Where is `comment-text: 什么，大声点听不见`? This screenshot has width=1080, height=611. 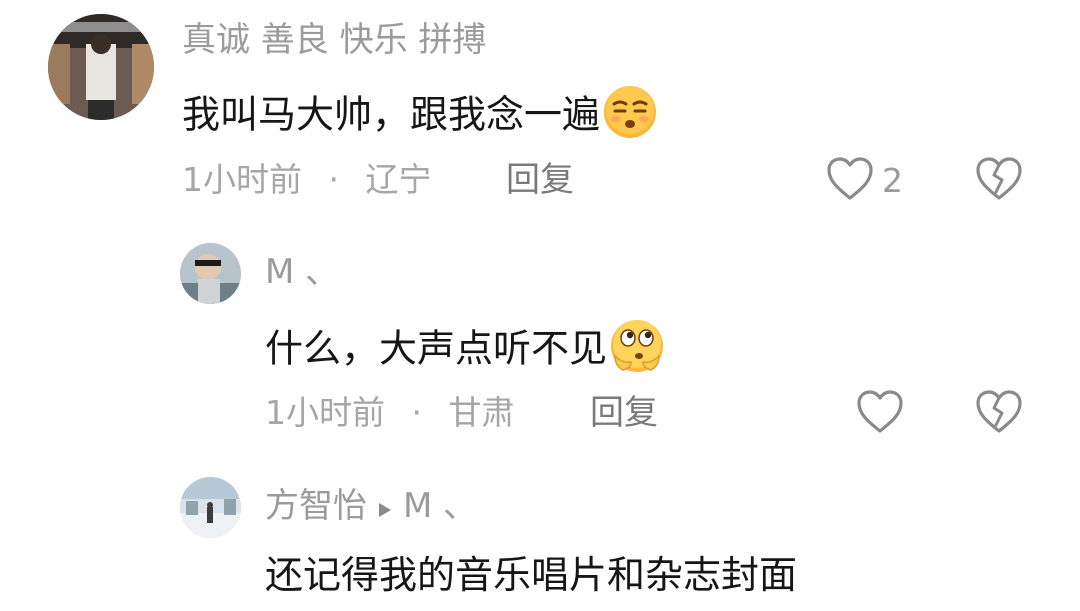 comment-text: 什么，大声点听不见 is located at coordinates (465, 351).